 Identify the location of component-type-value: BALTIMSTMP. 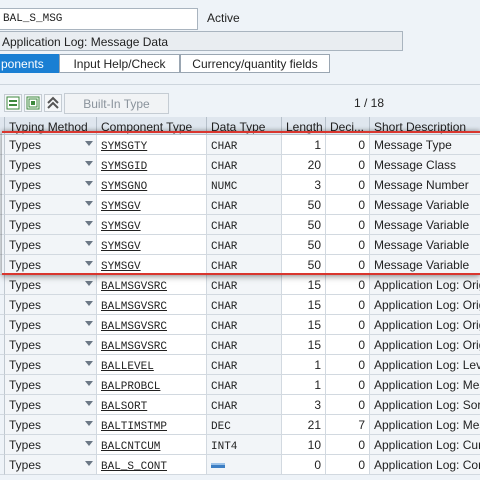
(134, 427).